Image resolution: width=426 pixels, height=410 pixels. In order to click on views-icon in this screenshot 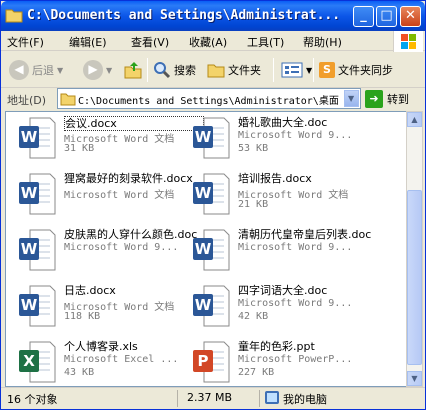, I will do `click(292, 70)`.